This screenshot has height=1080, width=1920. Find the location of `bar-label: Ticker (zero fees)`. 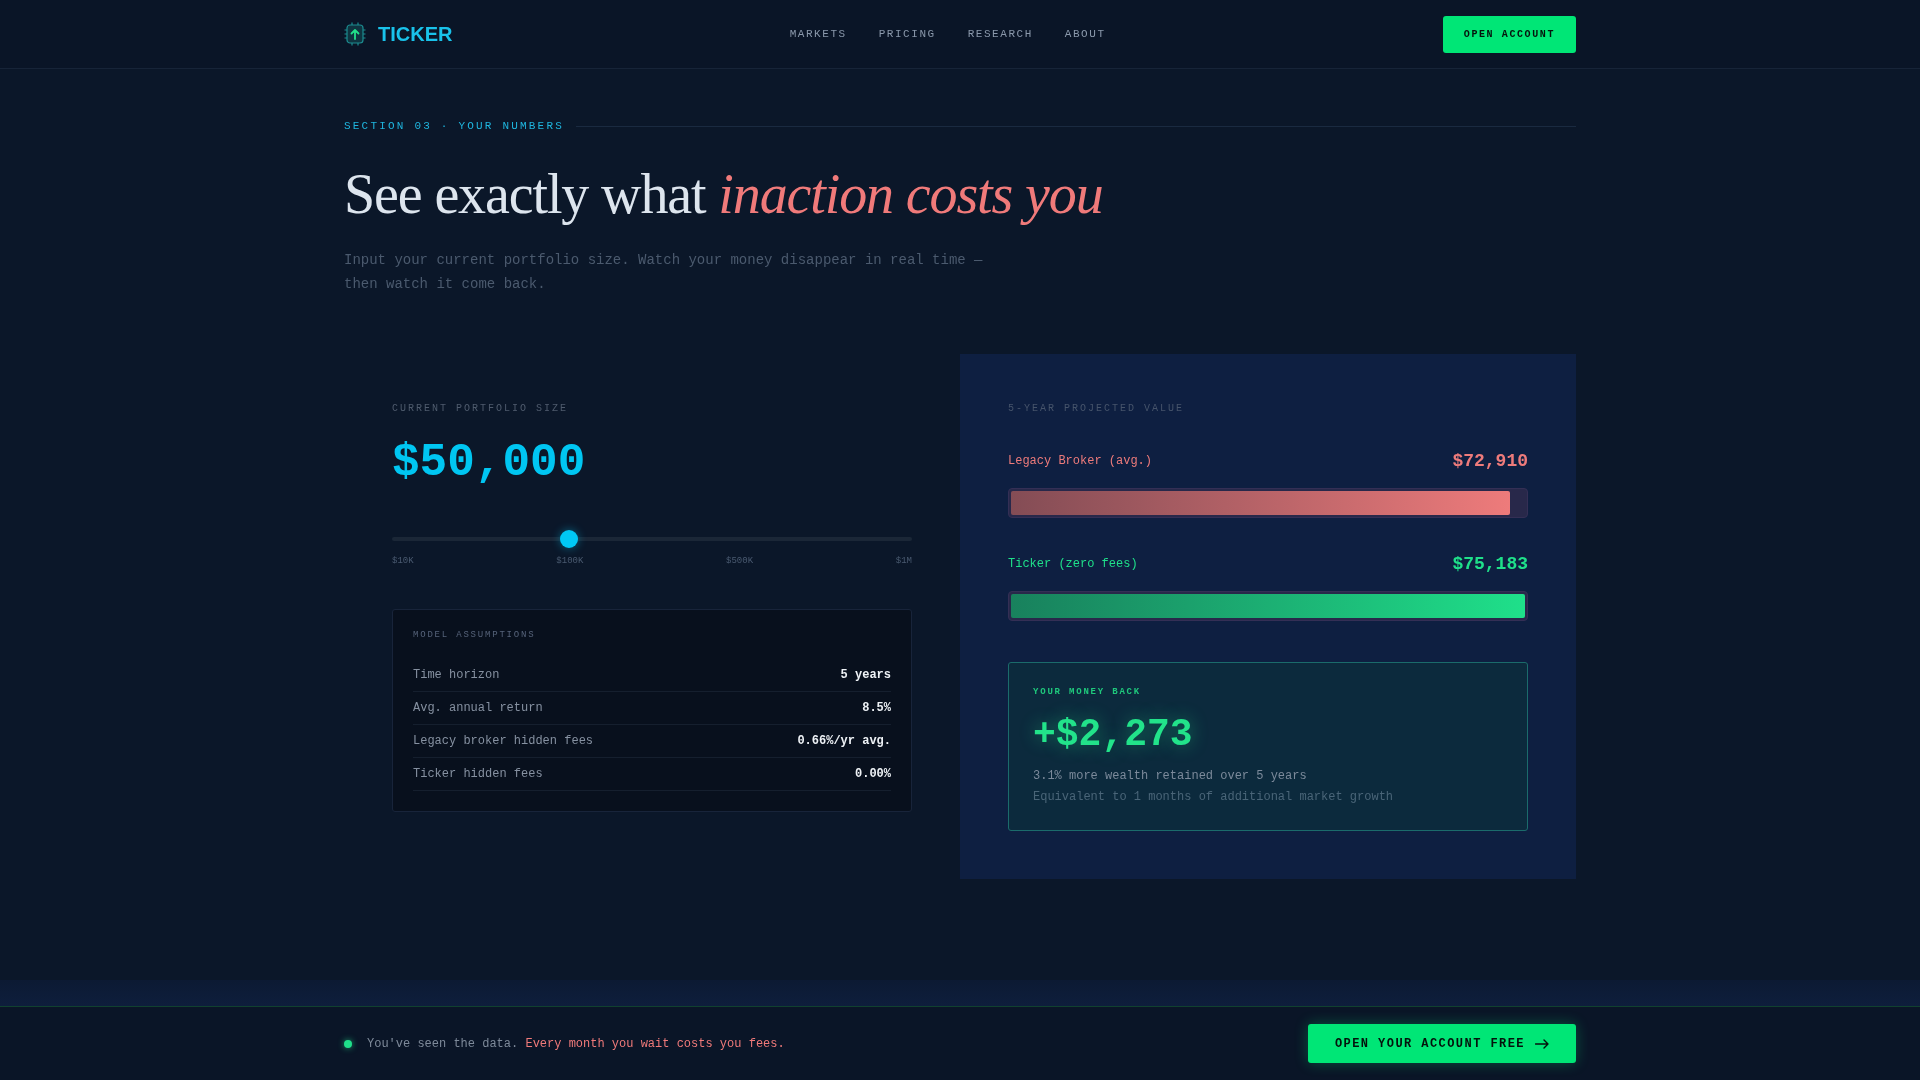

bar-label: Ticker (zero fees) is located at coordinates (1073, 564).